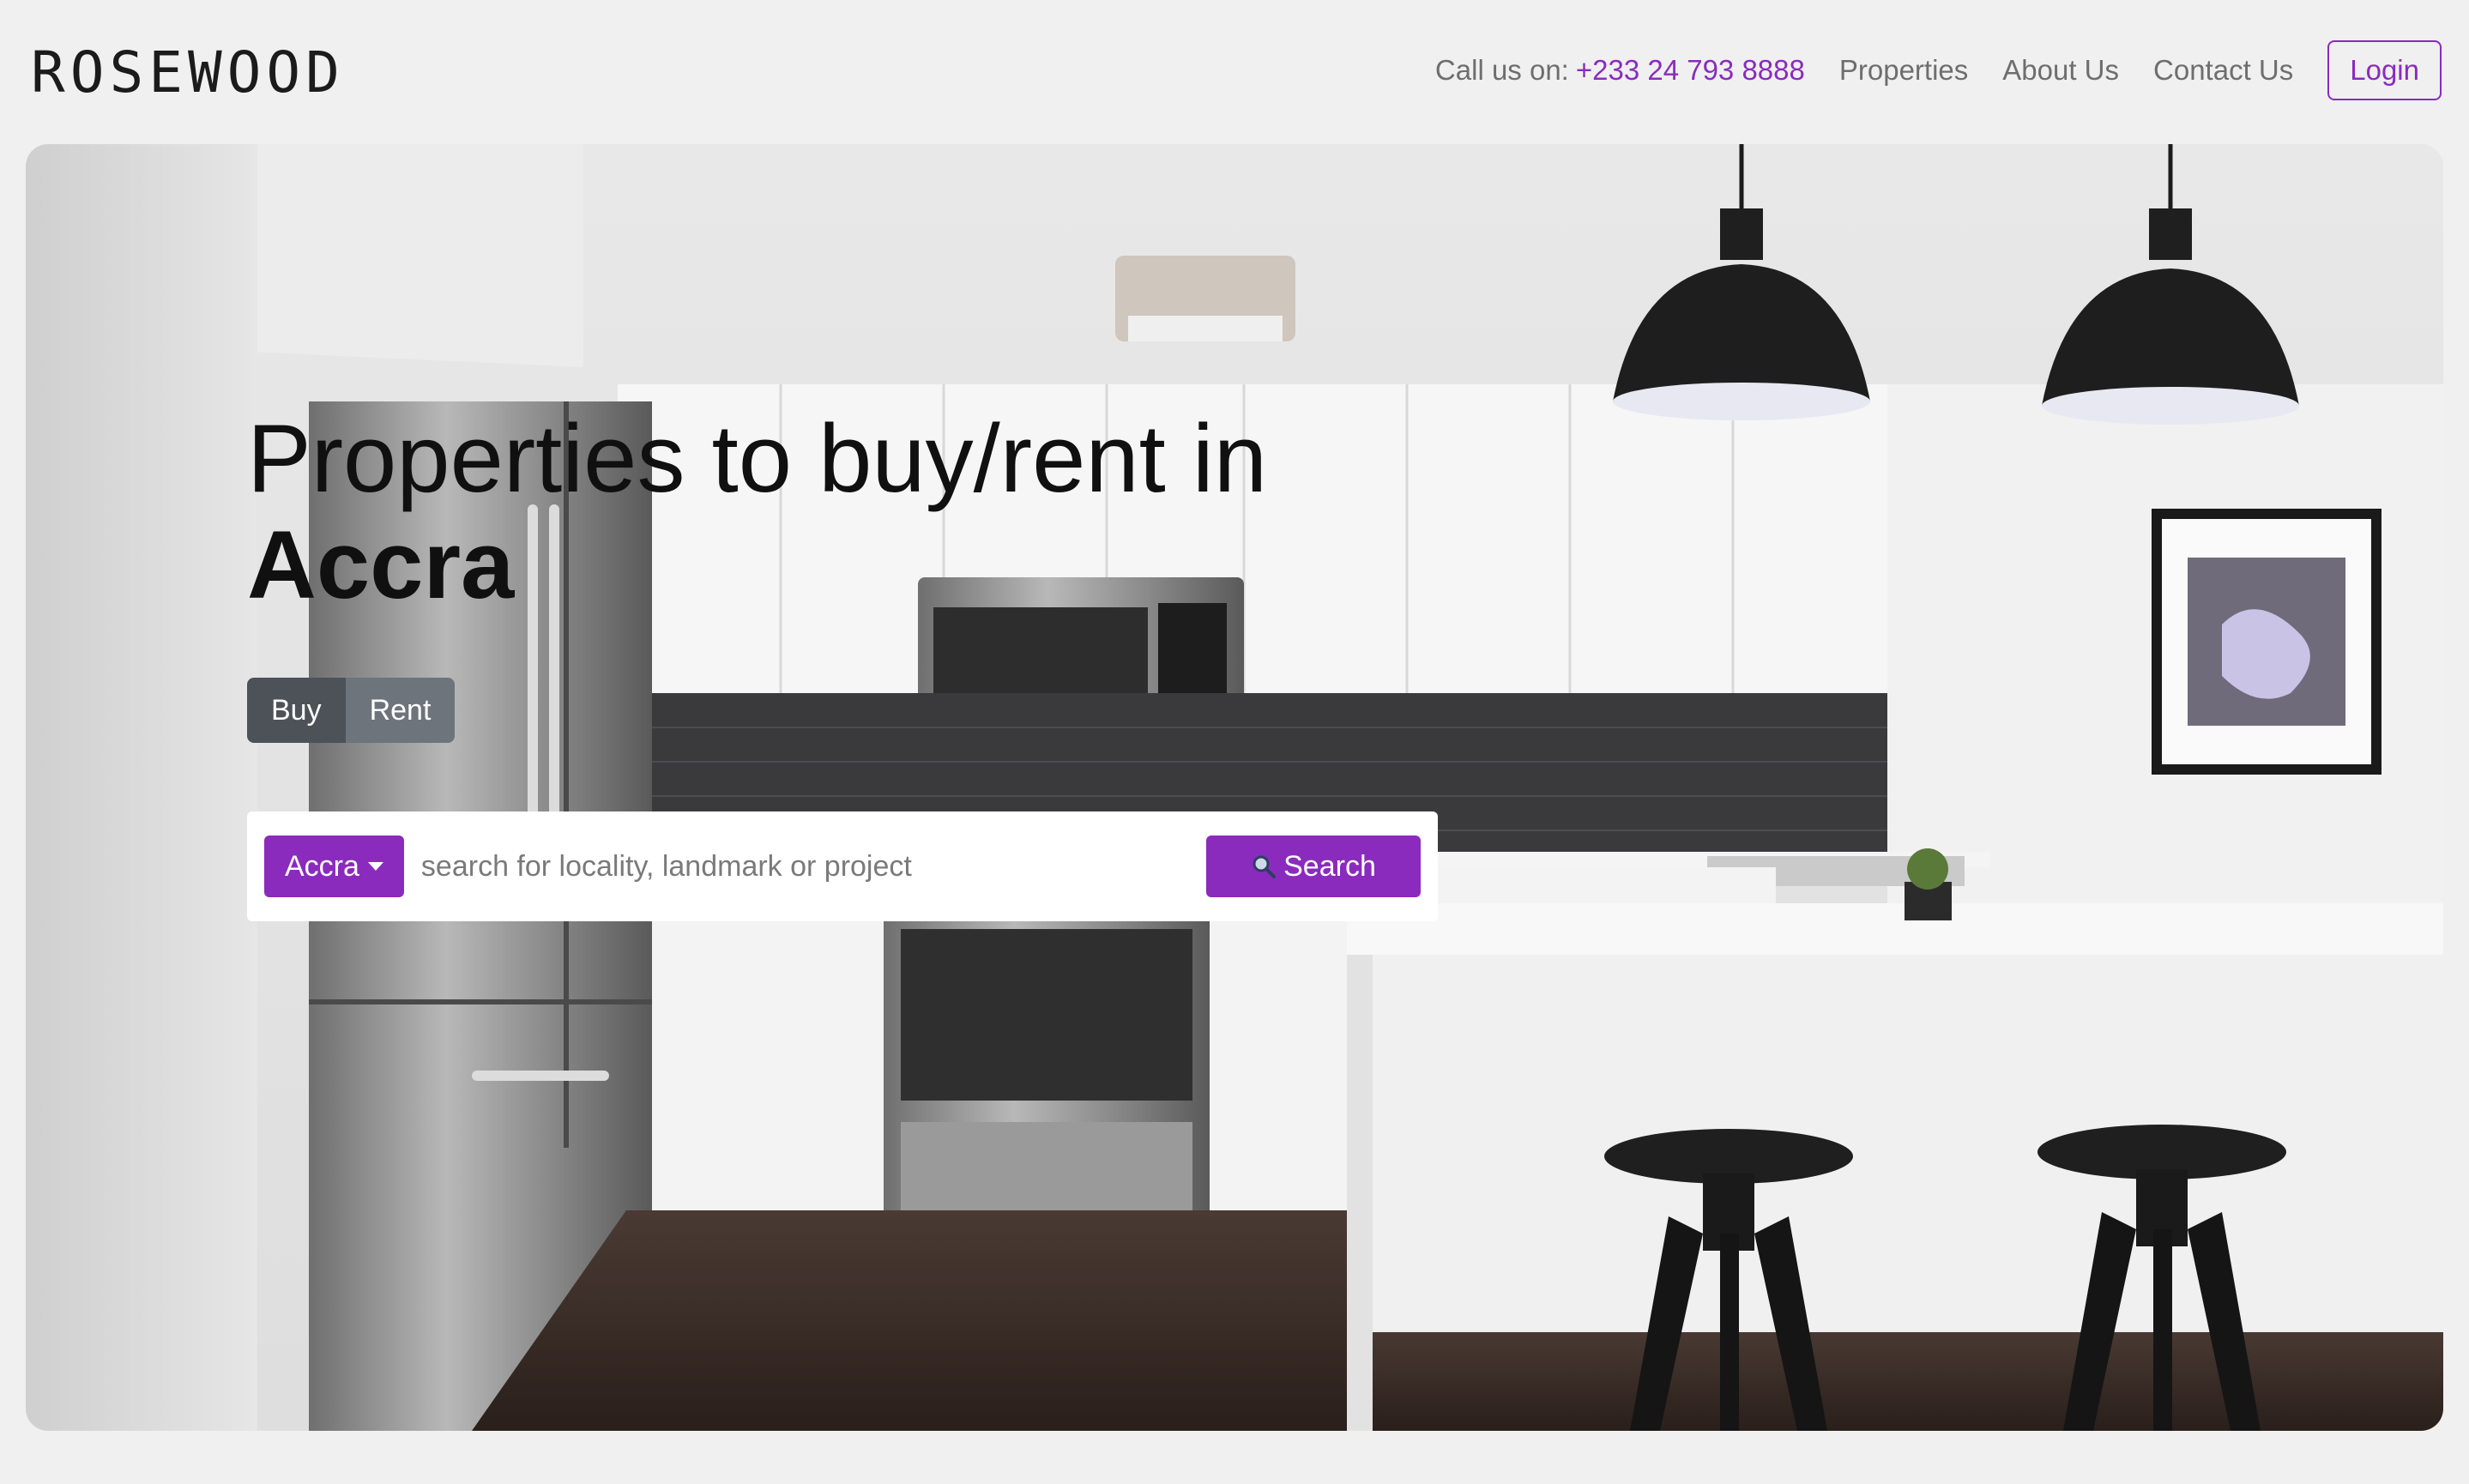 The width and height of the screenshot is (2469, 1484). I want to click on magnifier-icon, so click(1264, 866).